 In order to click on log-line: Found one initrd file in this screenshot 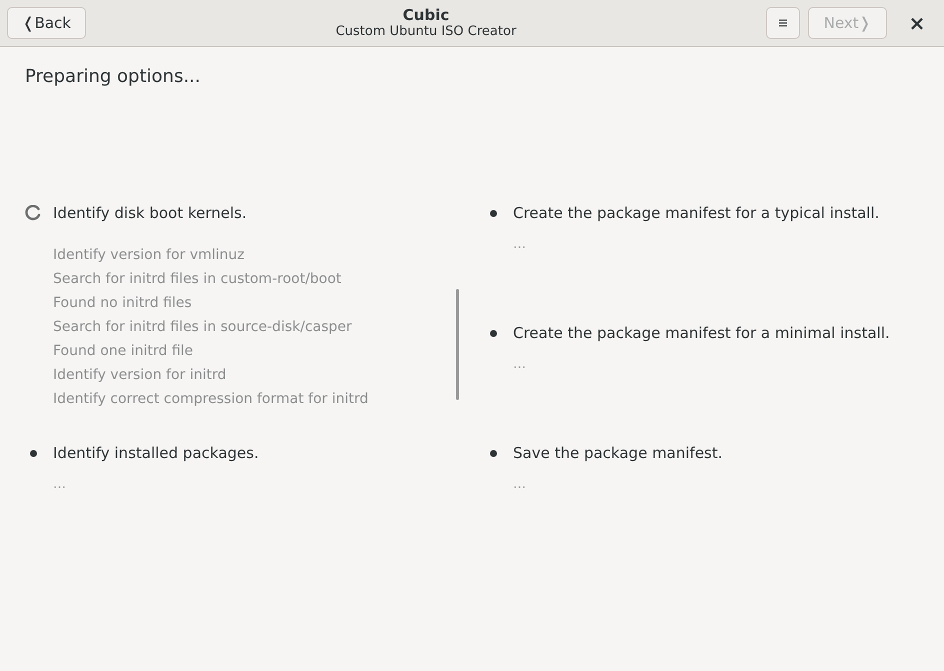, I will do `click(123, 351)`.